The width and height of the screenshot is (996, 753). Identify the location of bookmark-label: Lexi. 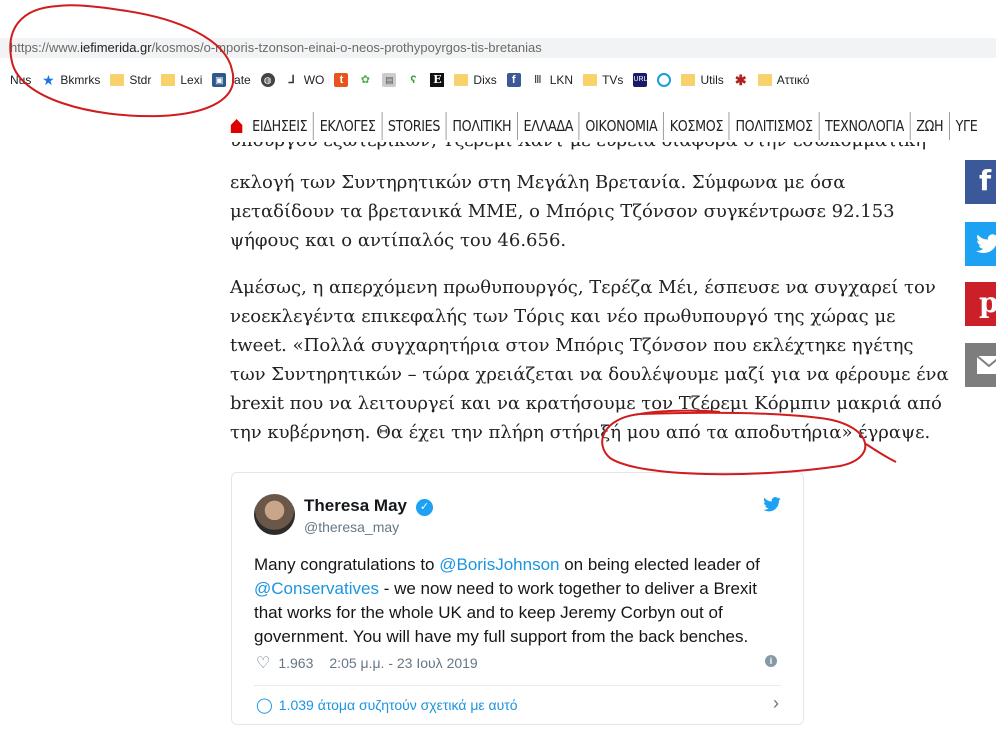
(191, 80).